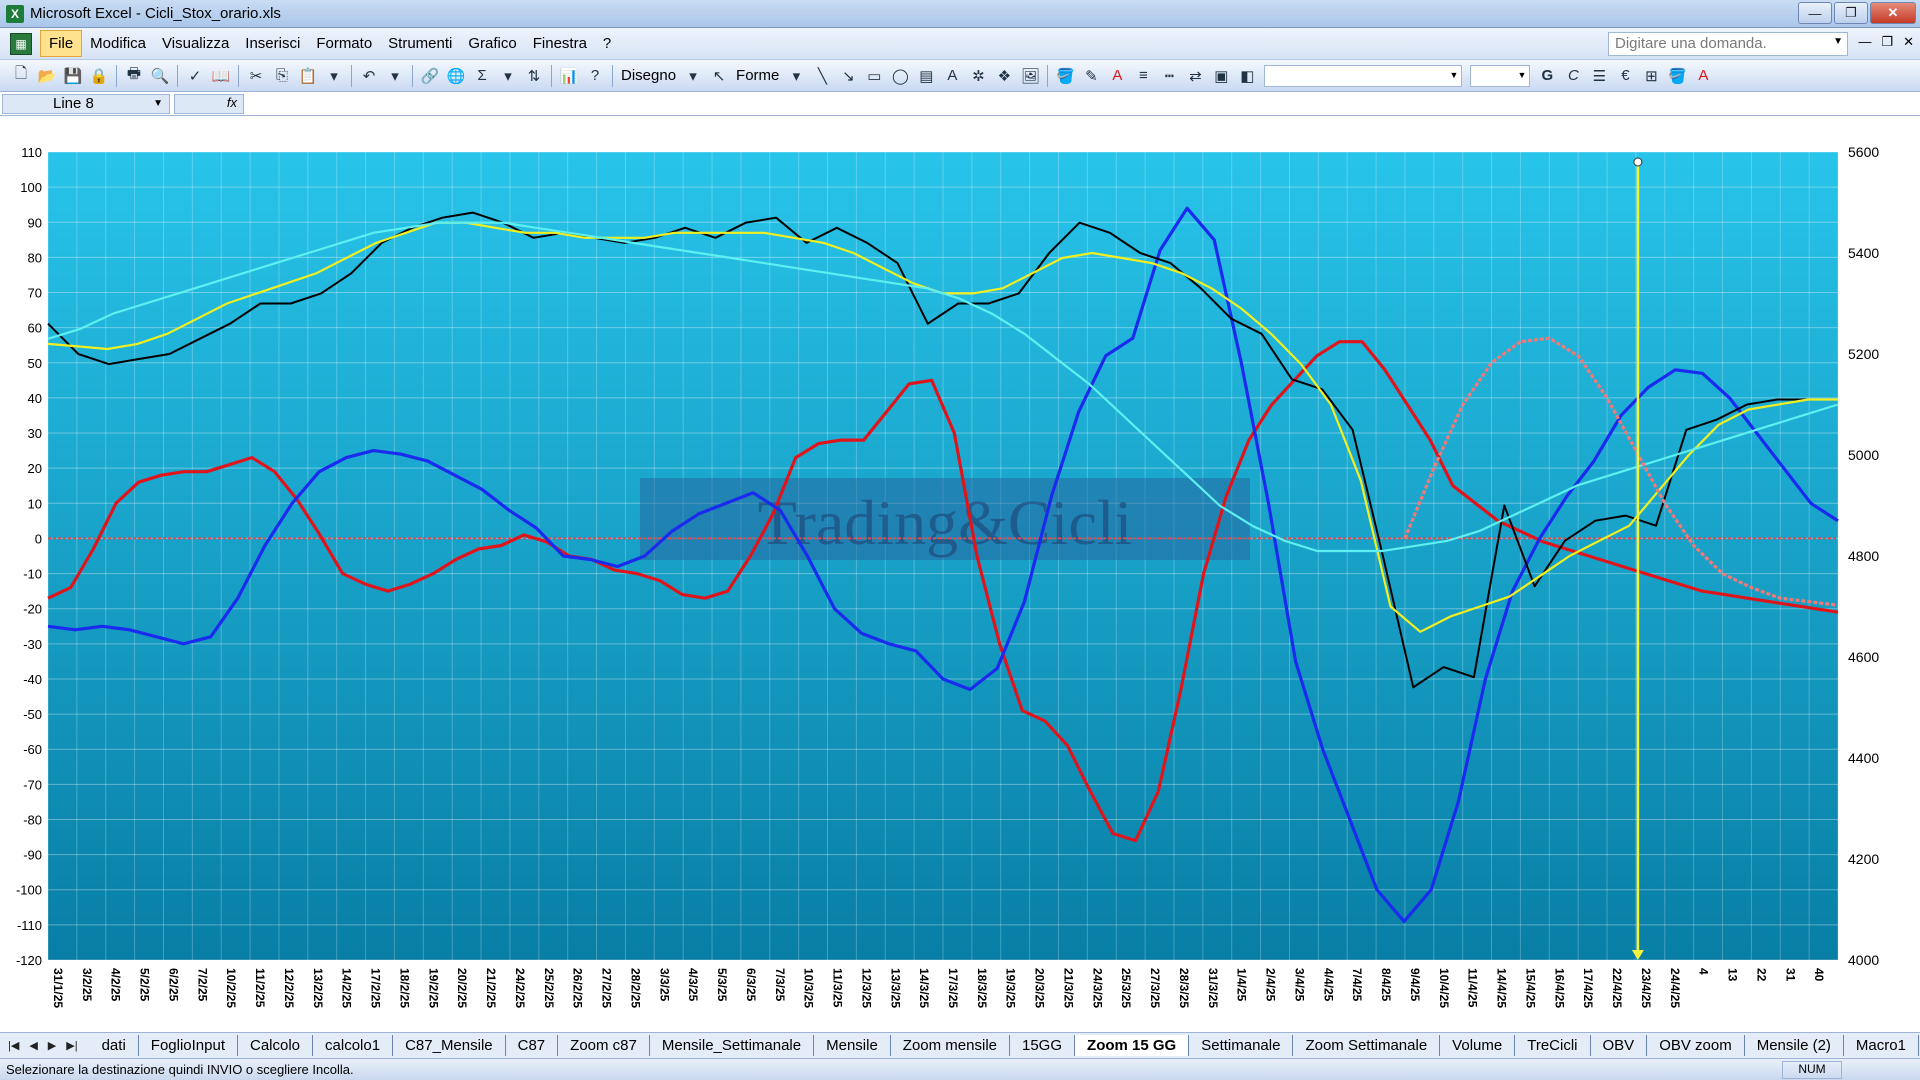 This screenshot has height=1080, width=1920. What do you see at coordinates (1794, 1045) in the screenshot?
I see `sheet-tab-mensile-2-: Mensile (2)` at bounding box center [1794, 1045].